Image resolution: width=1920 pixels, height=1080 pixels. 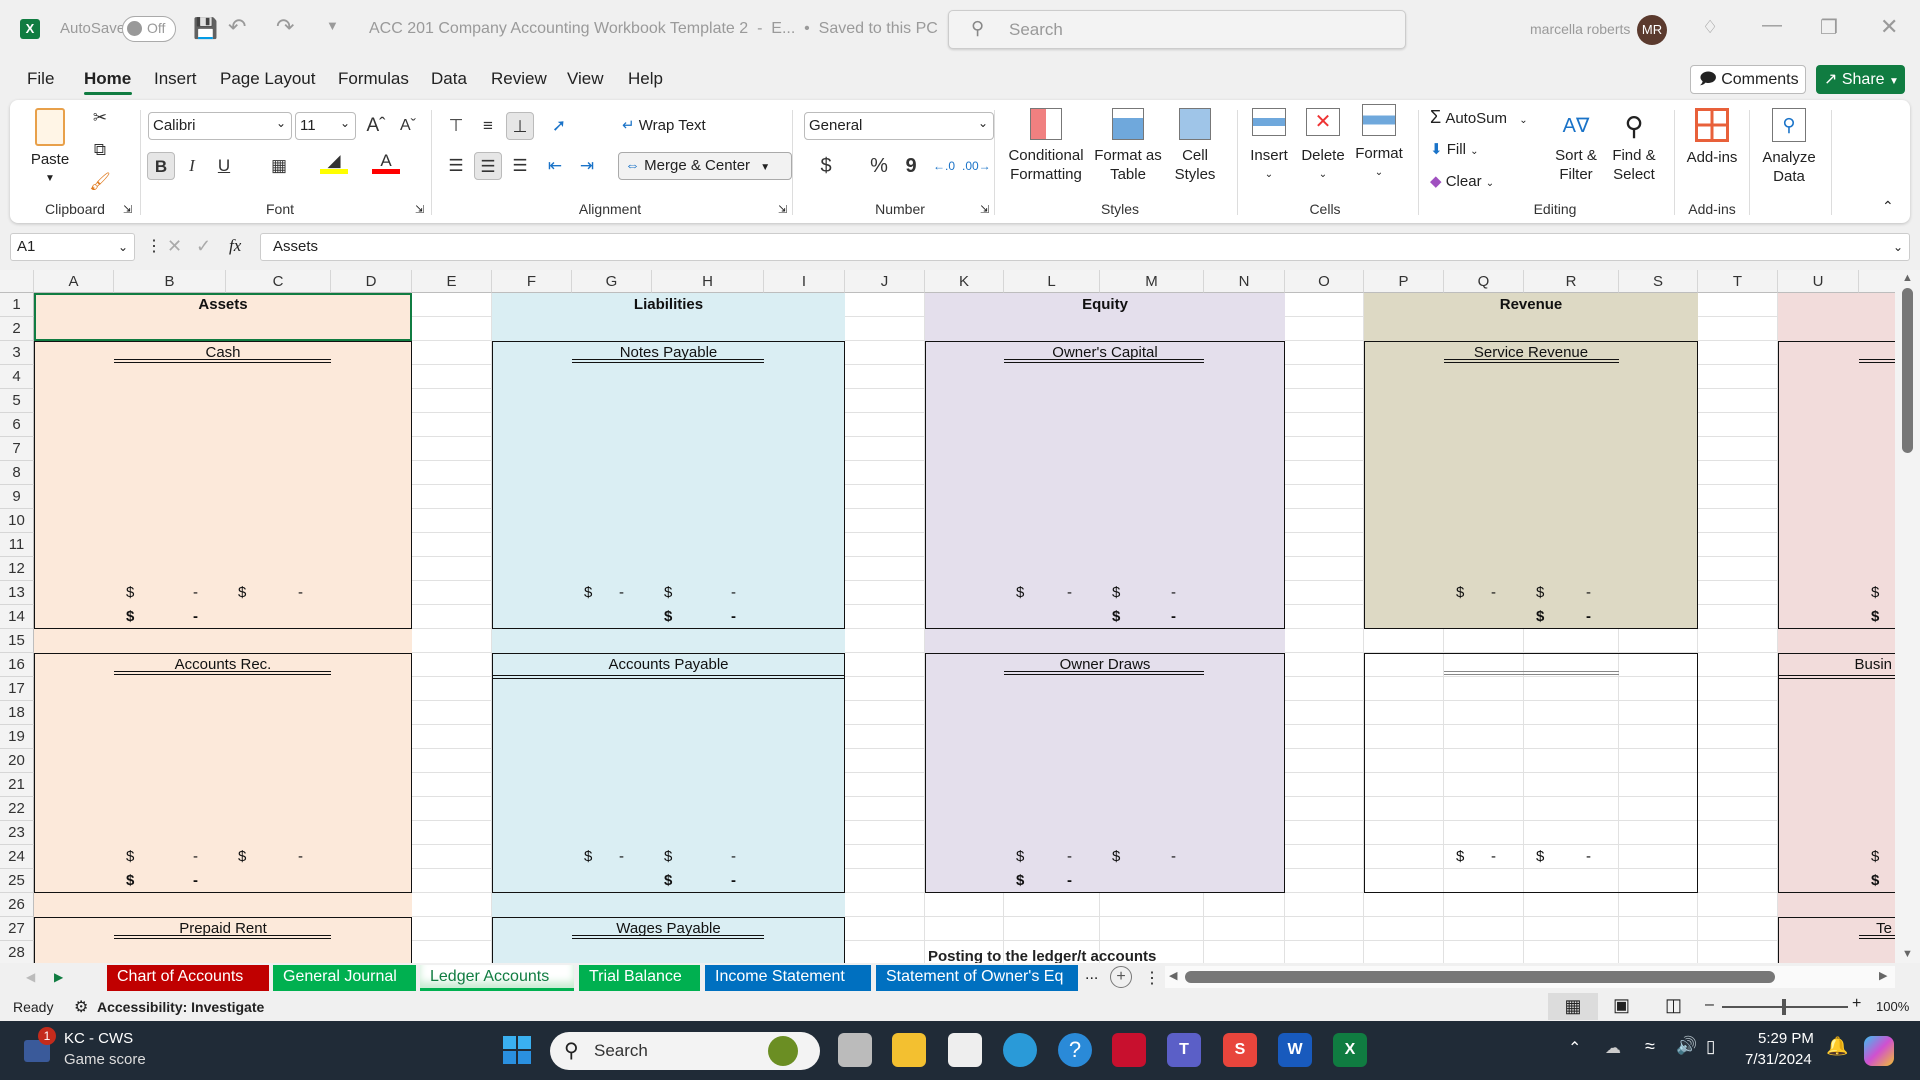 What do you see at coordinates (1784, 1007) in the screenshot?
I see `zoom-slider-thumb` at bounding box center [1784, 1007].